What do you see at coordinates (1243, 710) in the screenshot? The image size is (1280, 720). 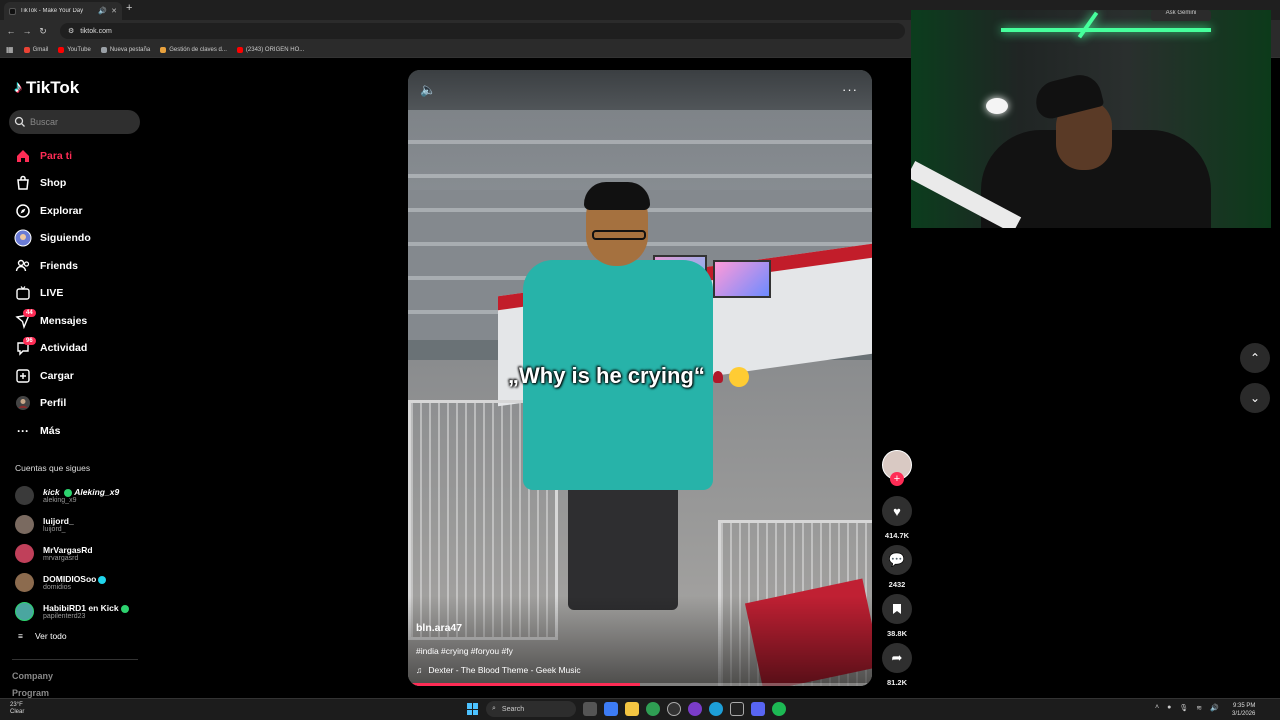 I see `system-clock: 9:35 PM 3/1/2026` at bounding box center [1243, 710].